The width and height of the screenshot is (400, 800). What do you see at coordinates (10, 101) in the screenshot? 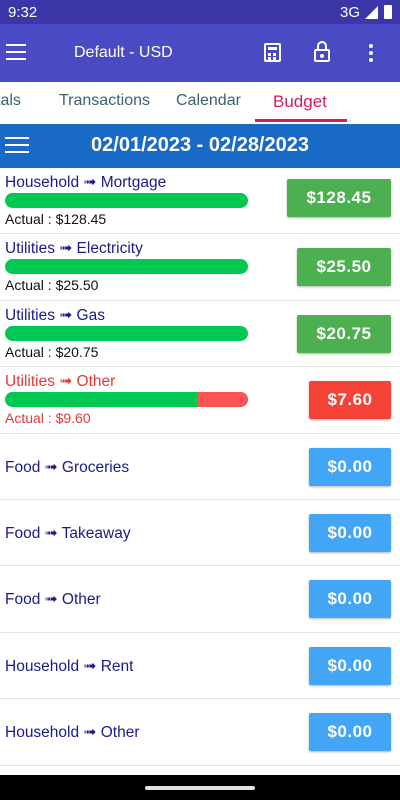
I see `tab-totals: tals` at bounding box center [10, 101].